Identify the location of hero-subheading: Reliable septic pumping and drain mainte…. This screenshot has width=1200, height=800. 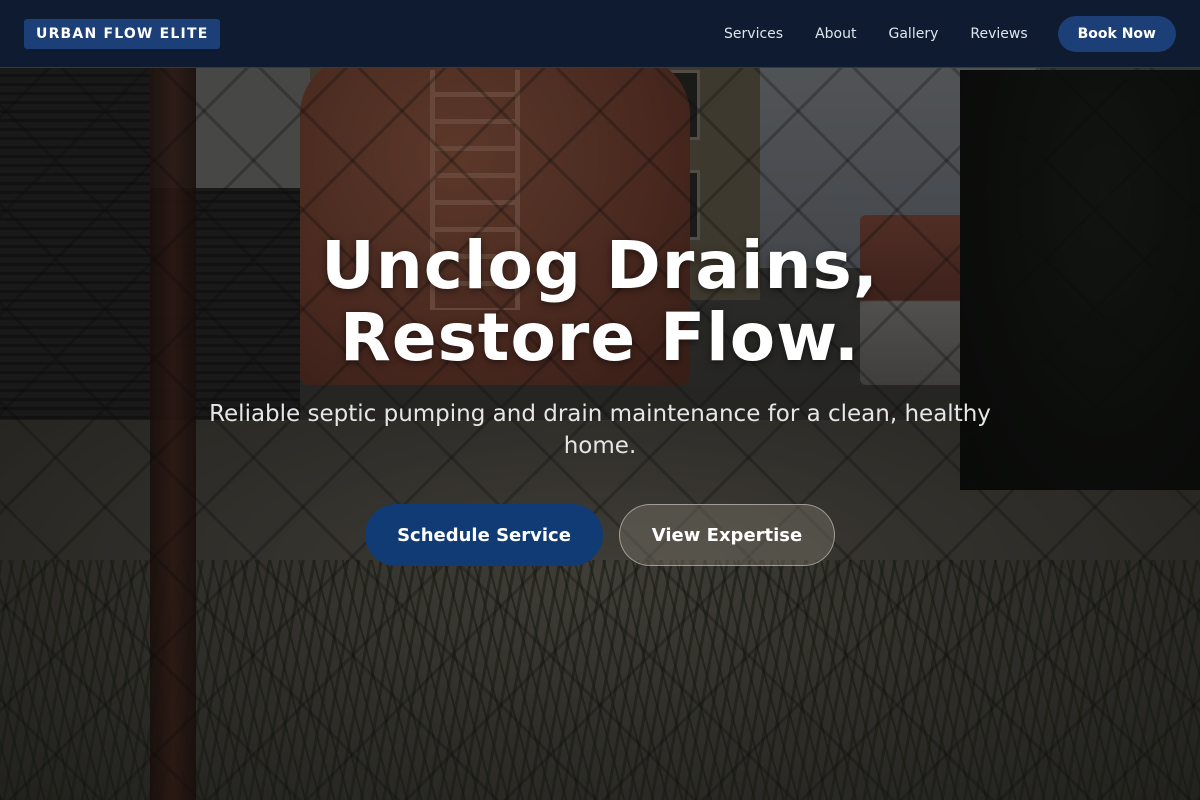
(600, 430).